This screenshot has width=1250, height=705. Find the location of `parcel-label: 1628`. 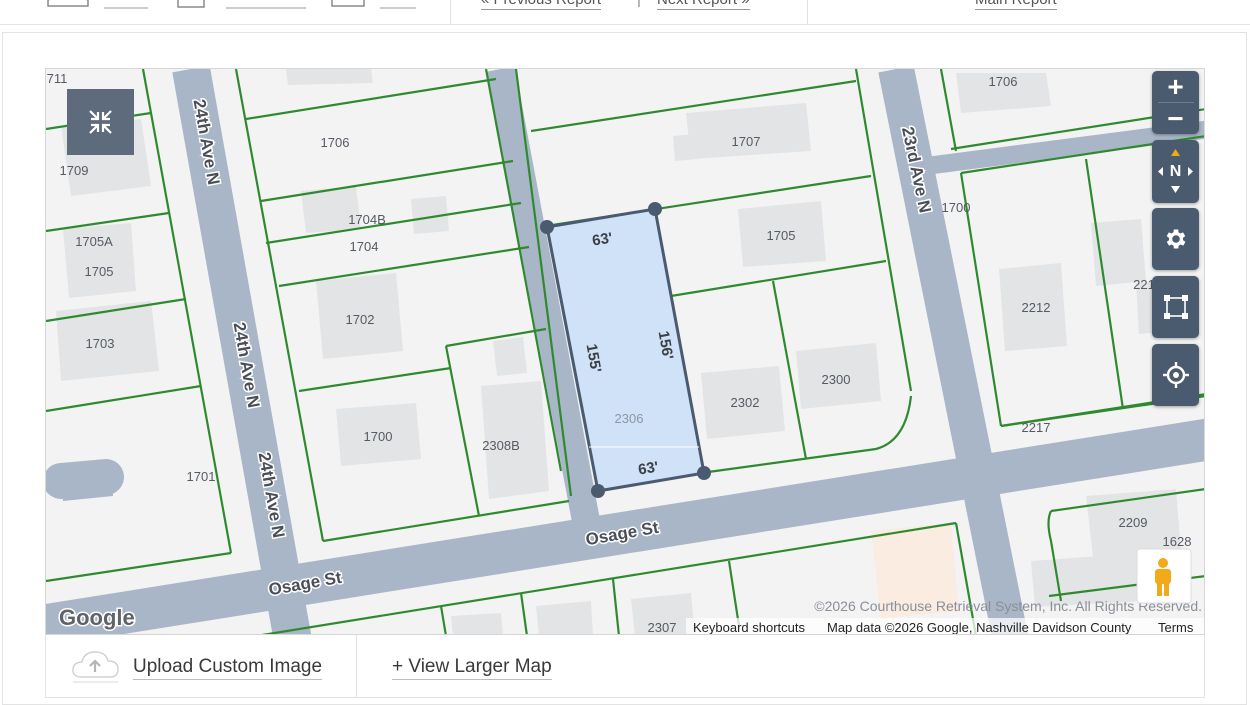

parcel-label: 1628 is located at coordinates (1177, 541).